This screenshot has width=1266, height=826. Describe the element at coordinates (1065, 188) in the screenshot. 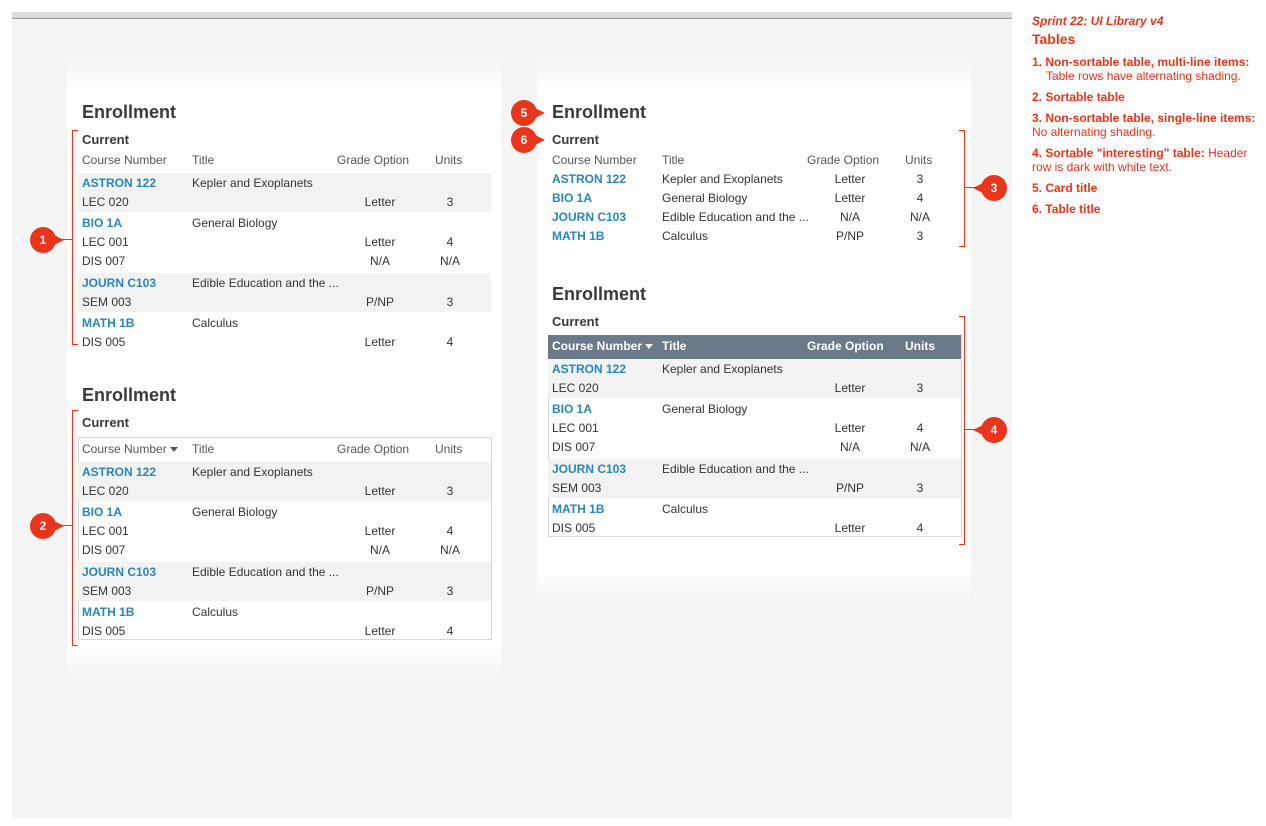

I see `note-label: 5. Card title` at that location.